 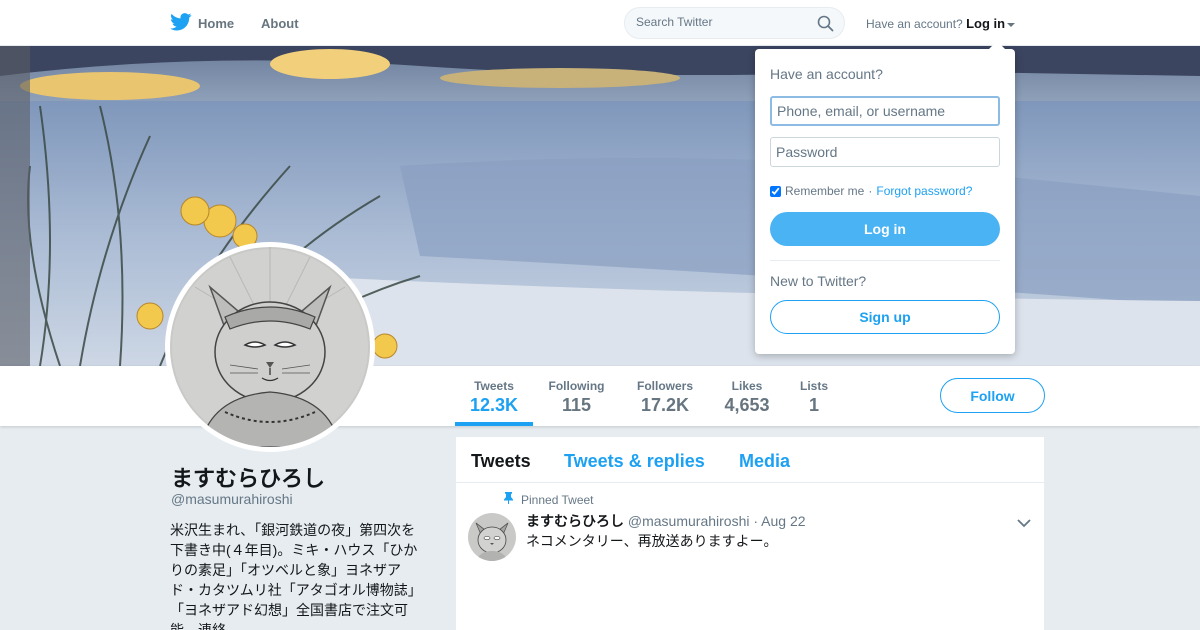 I want to click on pinned-tweet-header: Pinned Tweet, so click(x=549, y=499).